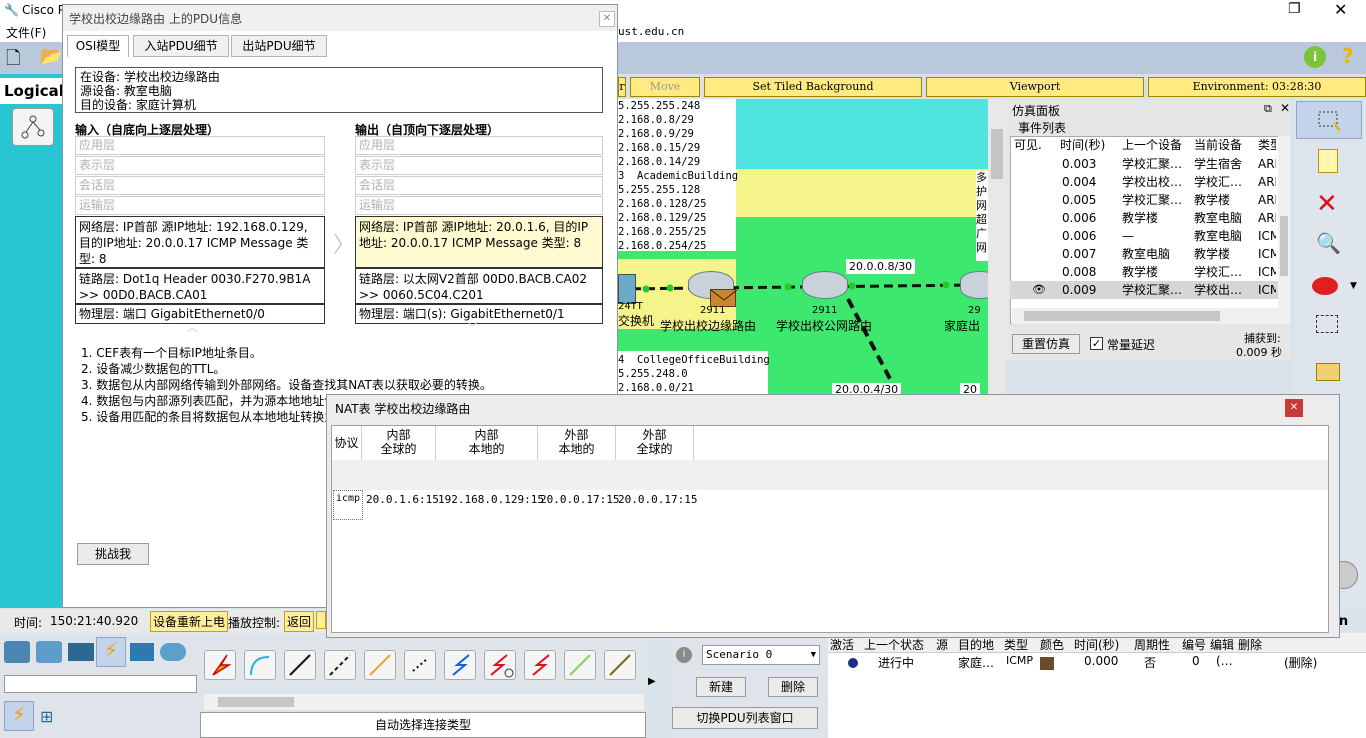 The height and width of the screenshot is (738, 1366). What do you see at coordinates (1145, 254) in the screenshot?
I see `event-row: 0.007 教室电脑 教学楼 ICMP` at bounding box center [1145, 254].